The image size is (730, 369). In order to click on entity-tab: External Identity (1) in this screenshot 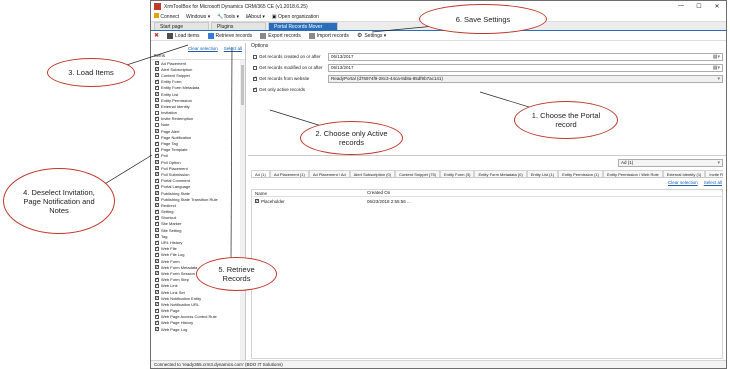, I will do `click(684, 173)`.